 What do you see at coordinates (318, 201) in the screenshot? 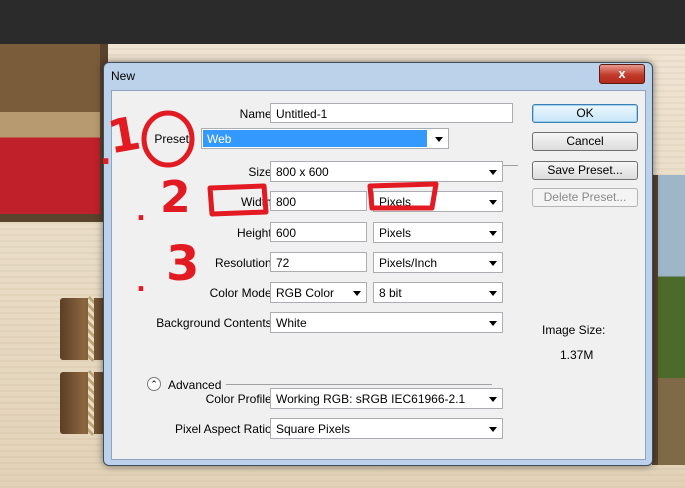
I see `width-input: 800` at bounding box center [318, 201].